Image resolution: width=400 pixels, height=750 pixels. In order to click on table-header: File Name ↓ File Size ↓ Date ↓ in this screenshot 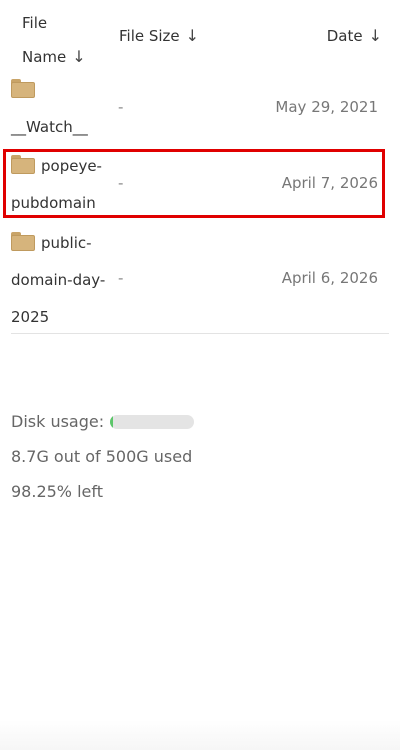, I will do `click(200, 36)`.